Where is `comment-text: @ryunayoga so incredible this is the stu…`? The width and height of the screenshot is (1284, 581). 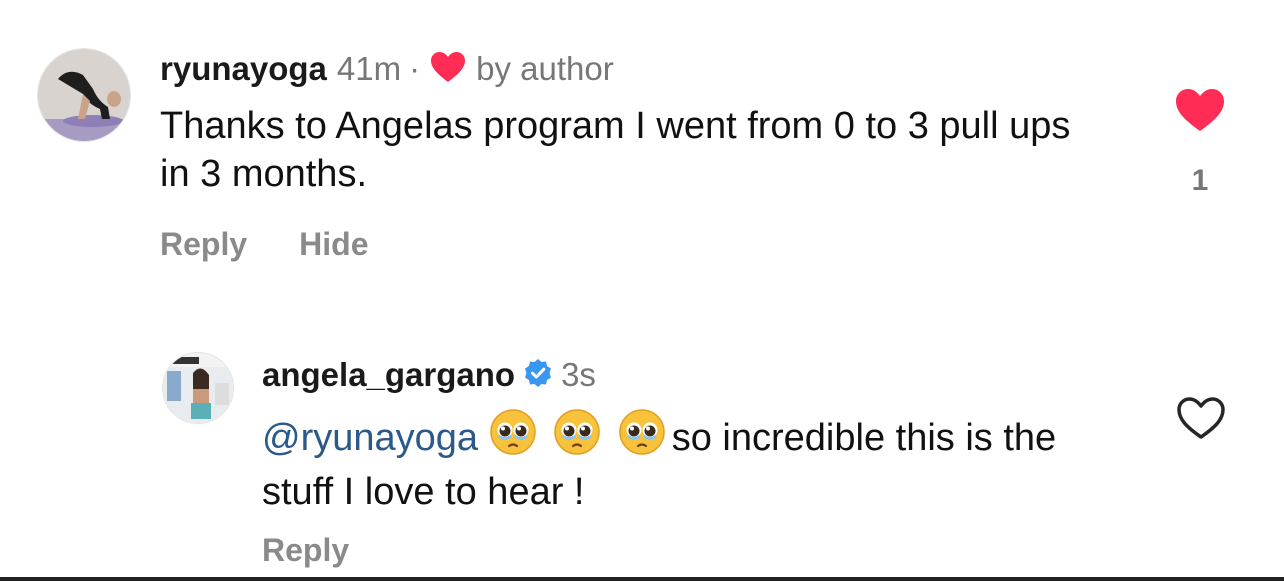
comment-text: @ryunayoga so incredible this is the stu… is located at coordinates (692, 462).